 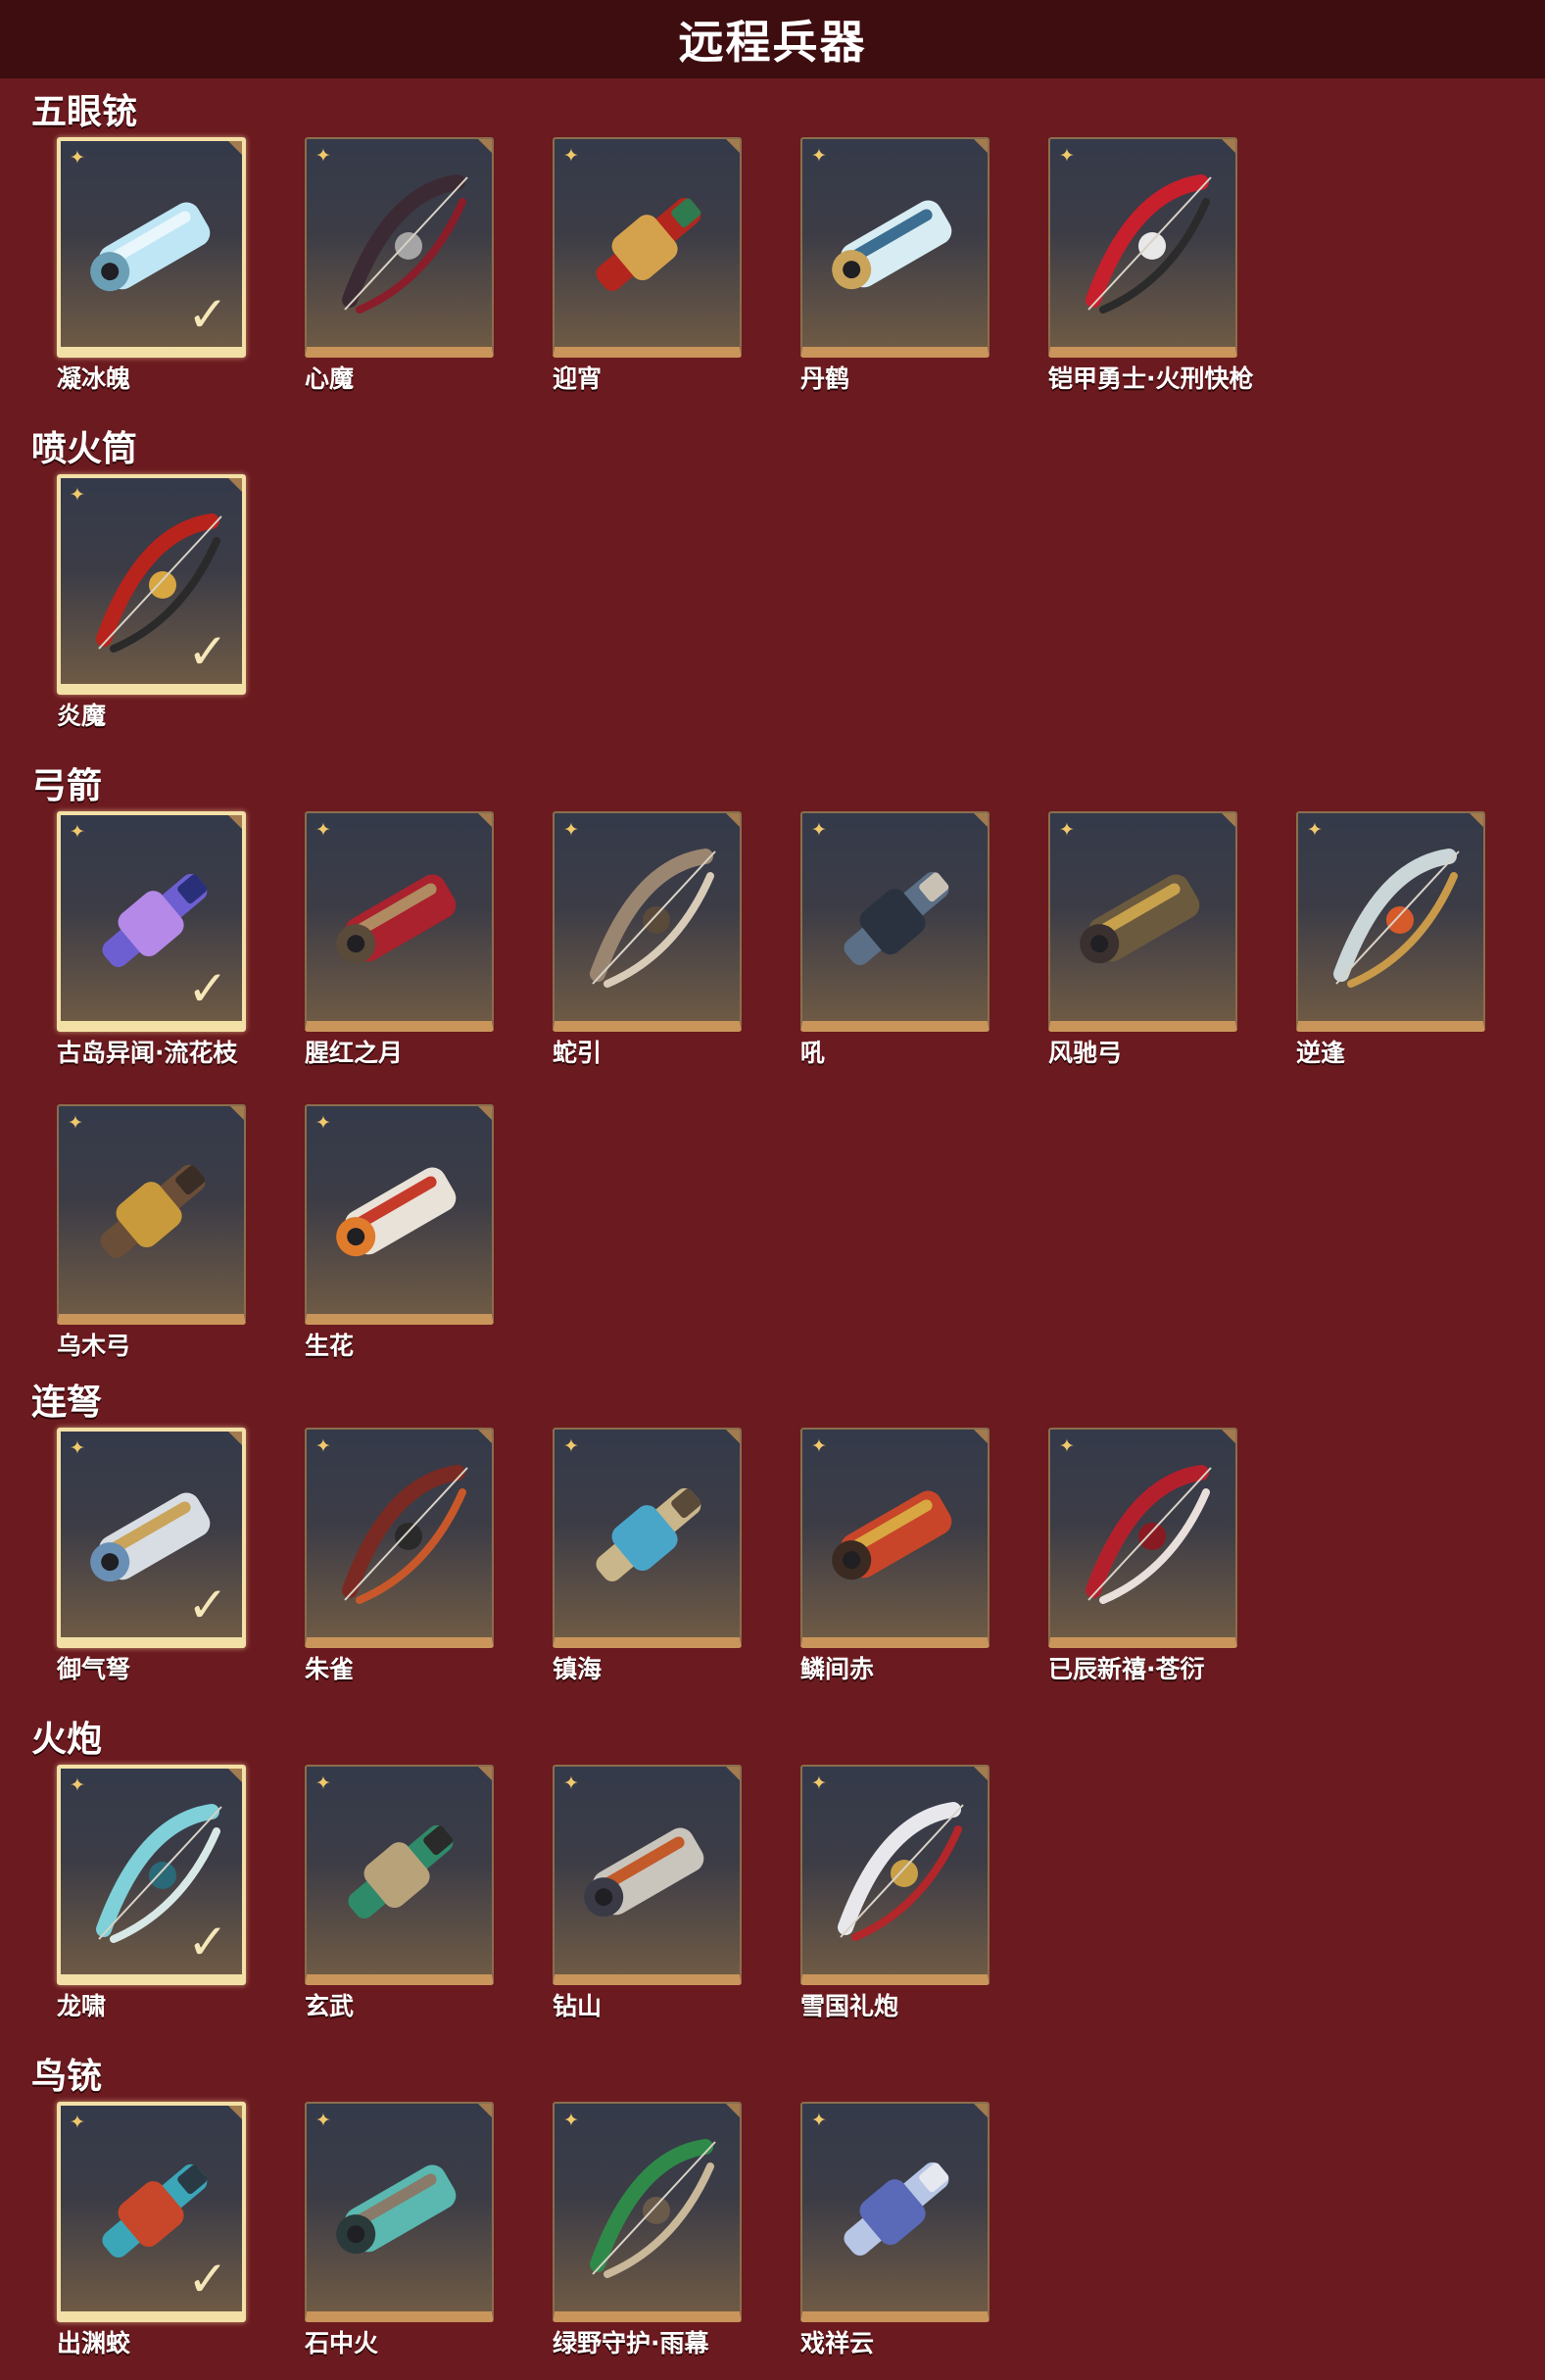 I want to click on weapon-card: ✦ 钻山, so click(x=647, y=1892).